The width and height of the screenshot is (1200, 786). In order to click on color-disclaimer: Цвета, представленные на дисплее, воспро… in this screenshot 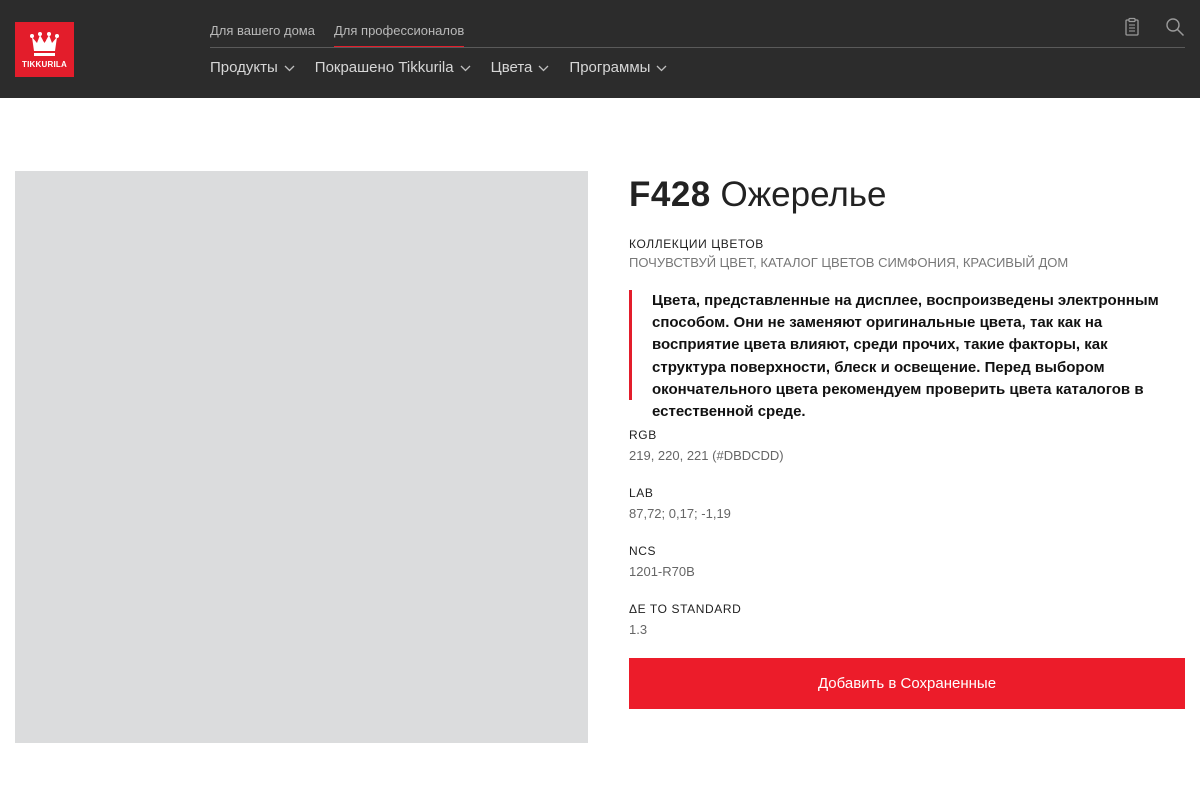, I will do `click(907, 355)`.